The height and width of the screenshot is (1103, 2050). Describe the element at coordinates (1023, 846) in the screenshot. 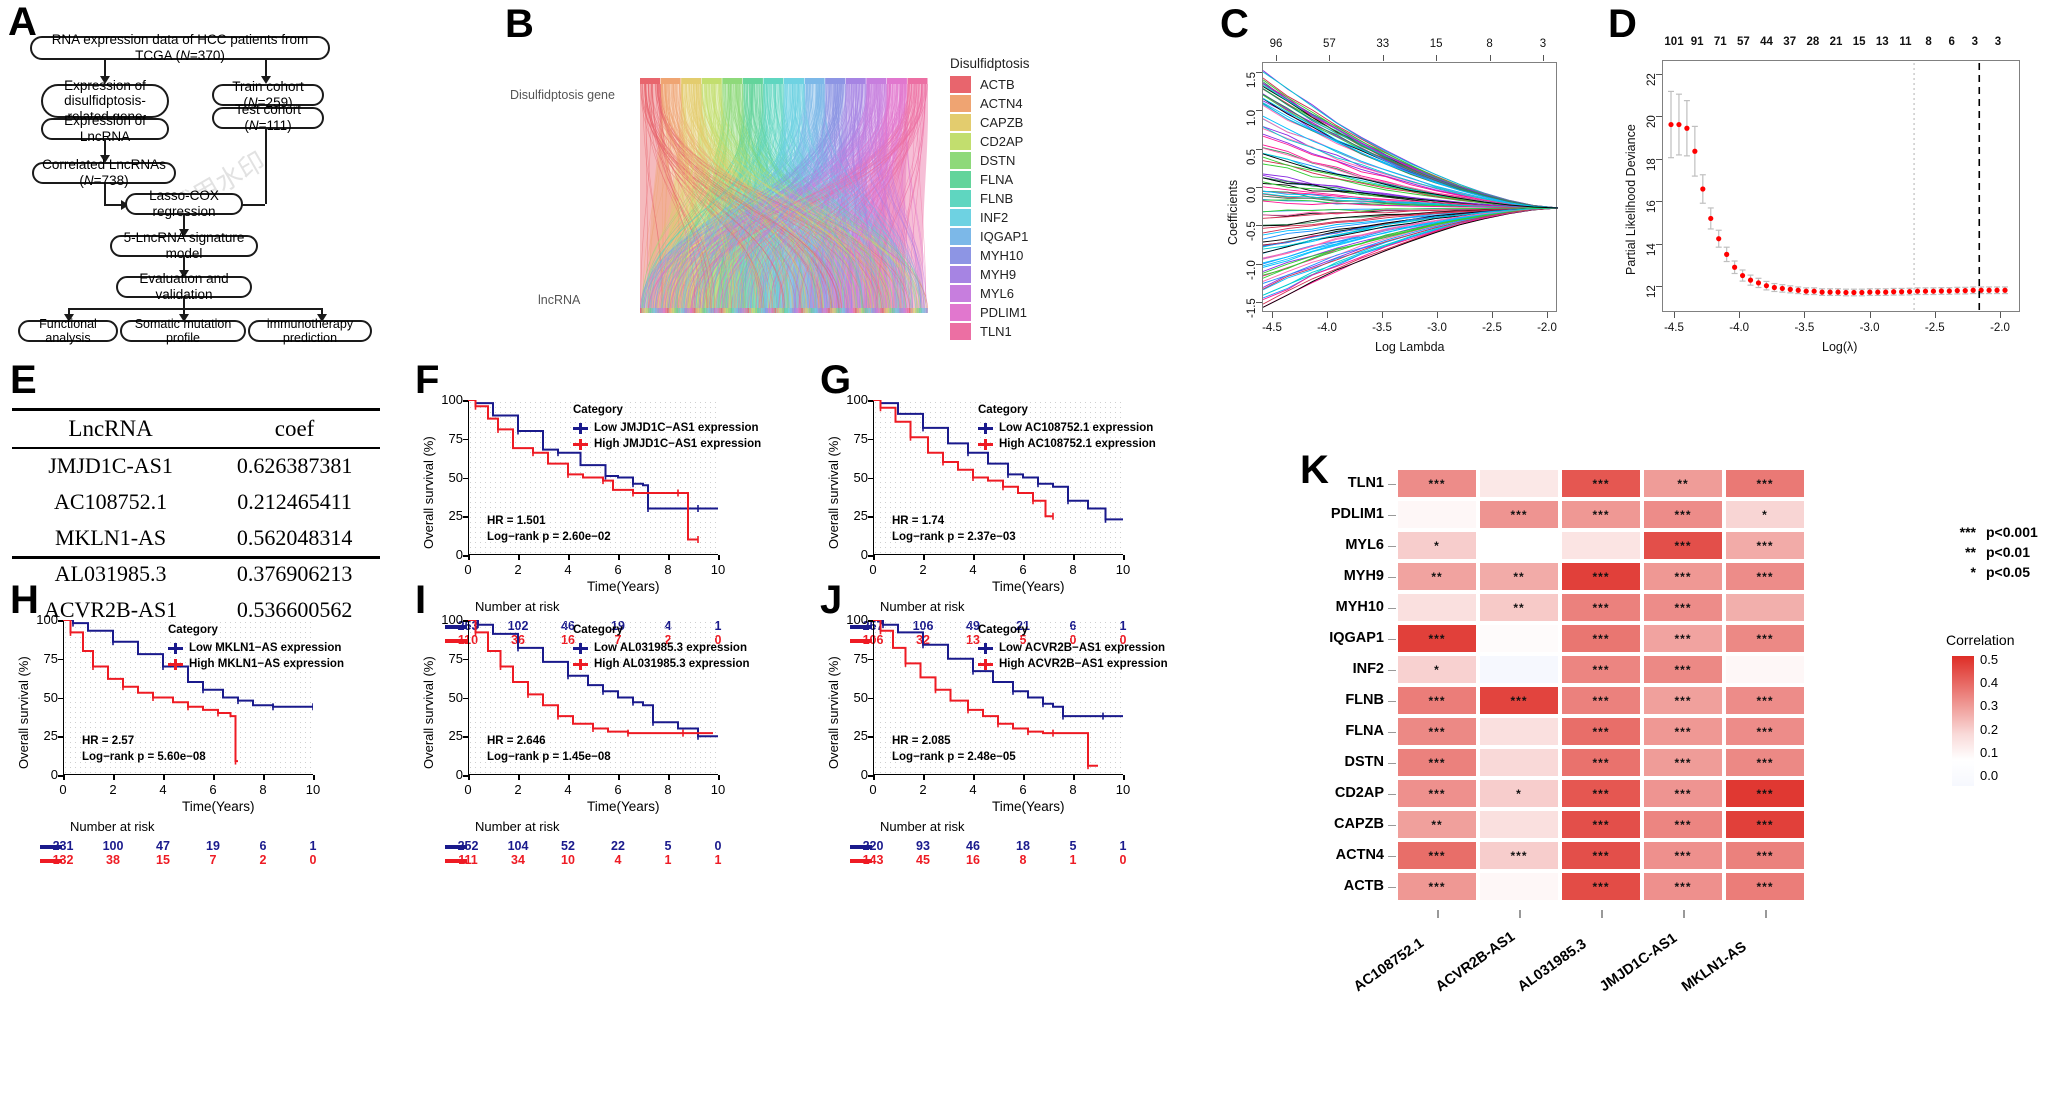

I see `risk-count: 18` at that location.